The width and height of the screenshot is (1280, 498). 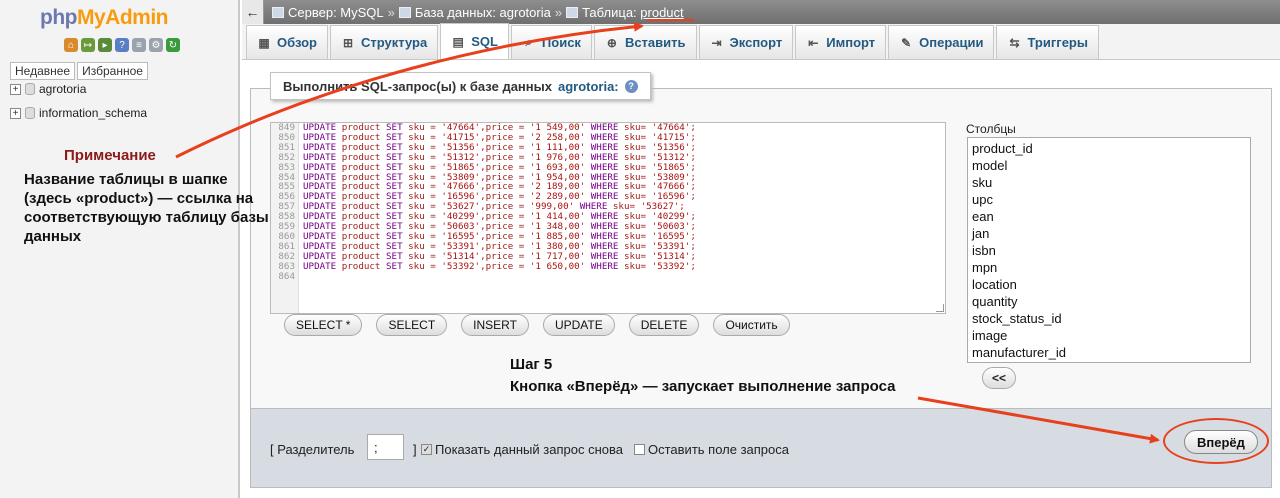 I want to click on tab-browse: ▦ Обзор, so click(x=287, y=42).